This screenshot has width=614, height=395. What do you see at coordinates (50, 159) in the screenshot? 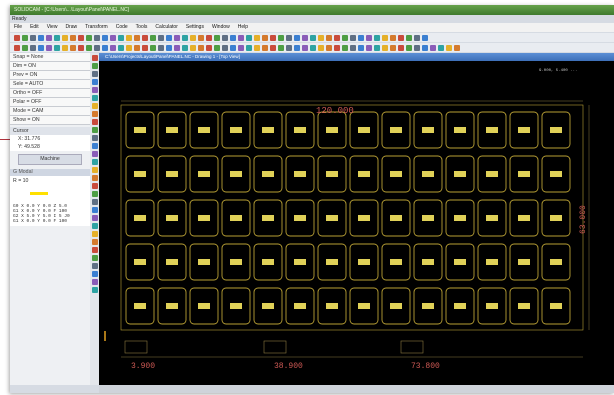
I see `machine-button: Machine` at bounding box center [50, 159].